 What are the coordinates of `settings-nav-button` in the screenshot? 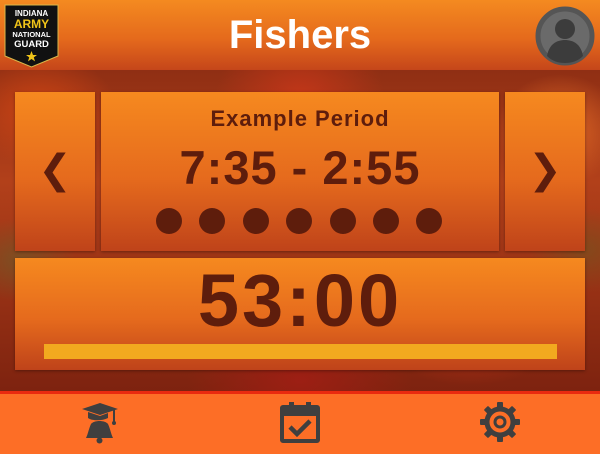 It's located at (500, 422).